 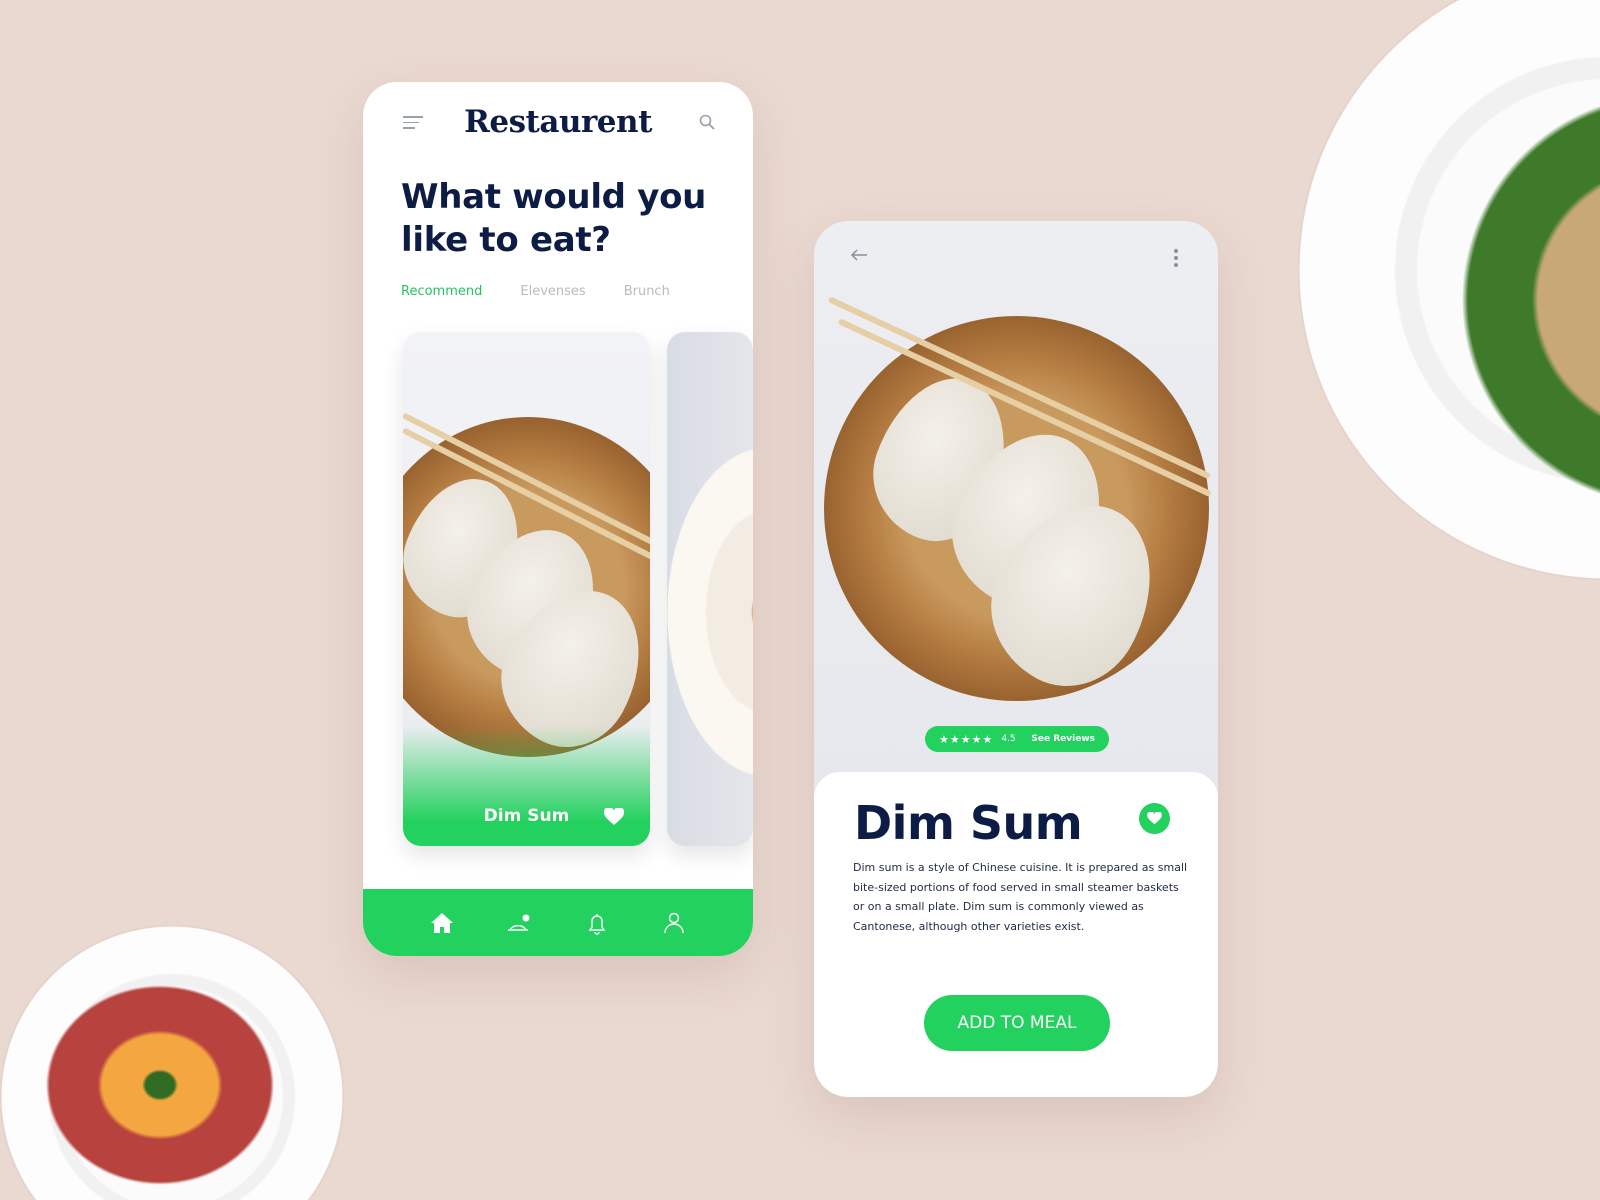 I want to click on tab-brunch: Brunch, so click(x=647, y=291).